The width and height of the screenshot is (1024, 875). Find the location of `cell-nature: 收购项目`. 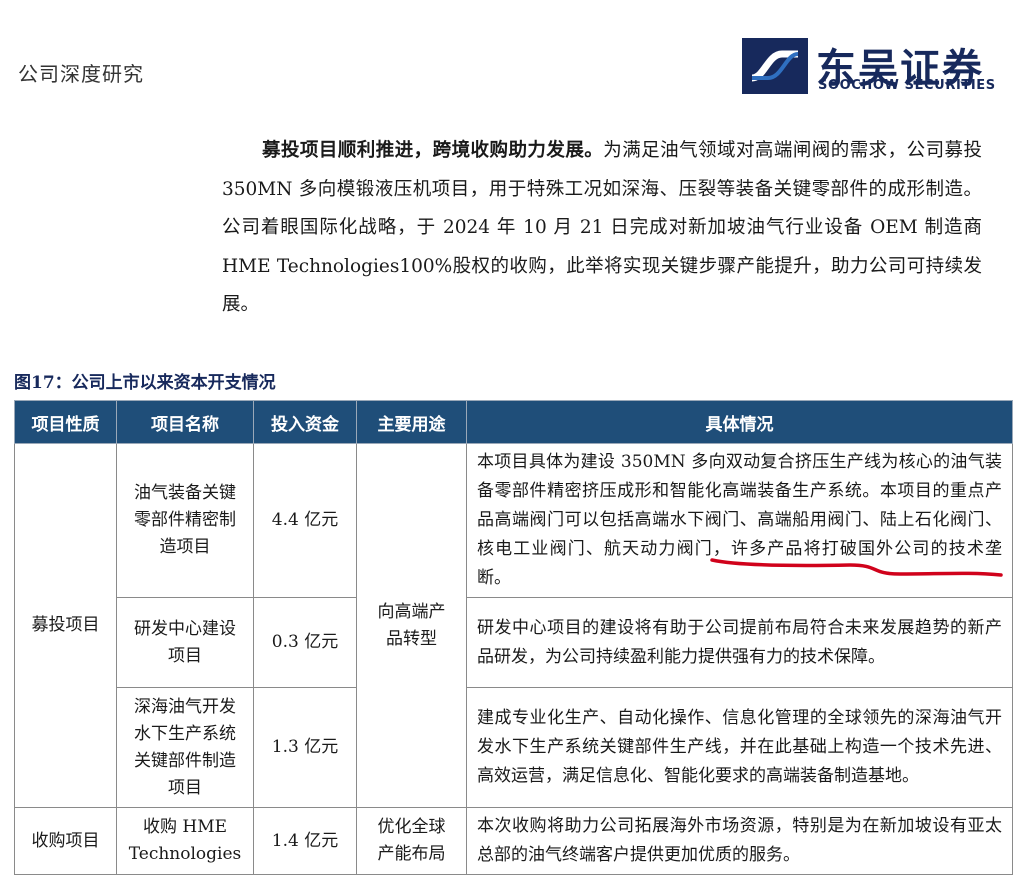

cell-nature: 收购项目 is located at coordinates (65, 841).